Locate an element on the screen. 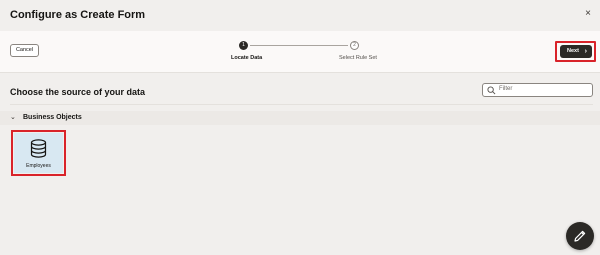 This screenshot has height=255, width=600. chevron-right-icon: › is located at coordinates (585, 51).